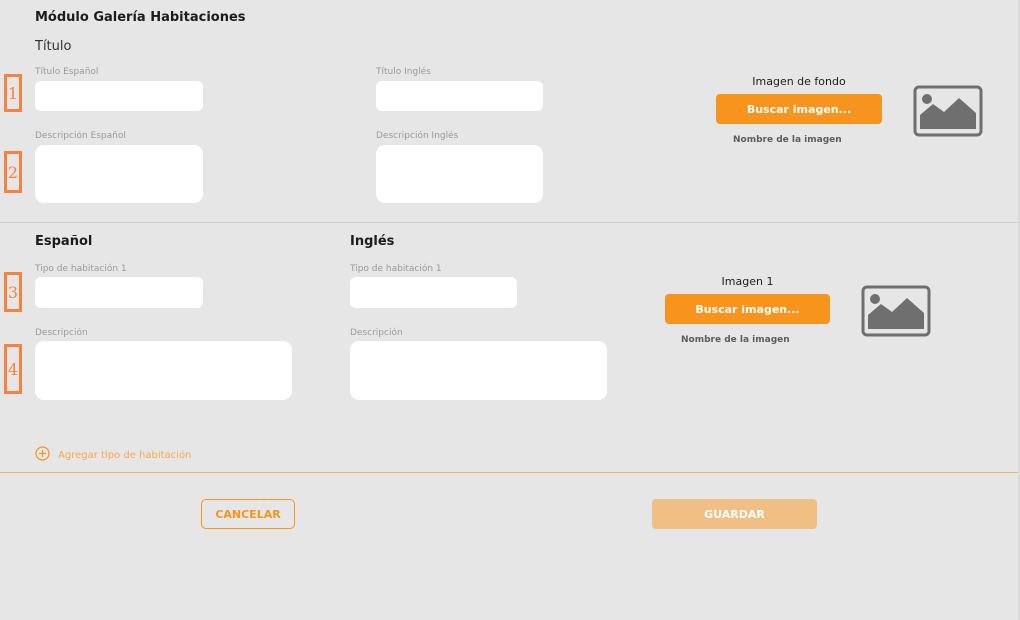 The width and height of the screenshot is (1020, 620). What do you see at coordinates (478, 370) in the screenshot?
I see `room-description-en-textarea` at bounding box center [478, 370].